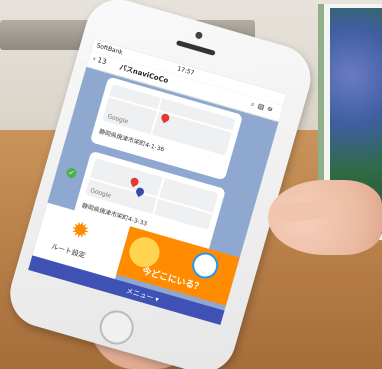 Image resolution: width=382 pixels, height=369 pixels. What do you see at coordinates (80, 231) in the screenshot?
I see `gear-icon: ✹` at bounding box center [80, 231].